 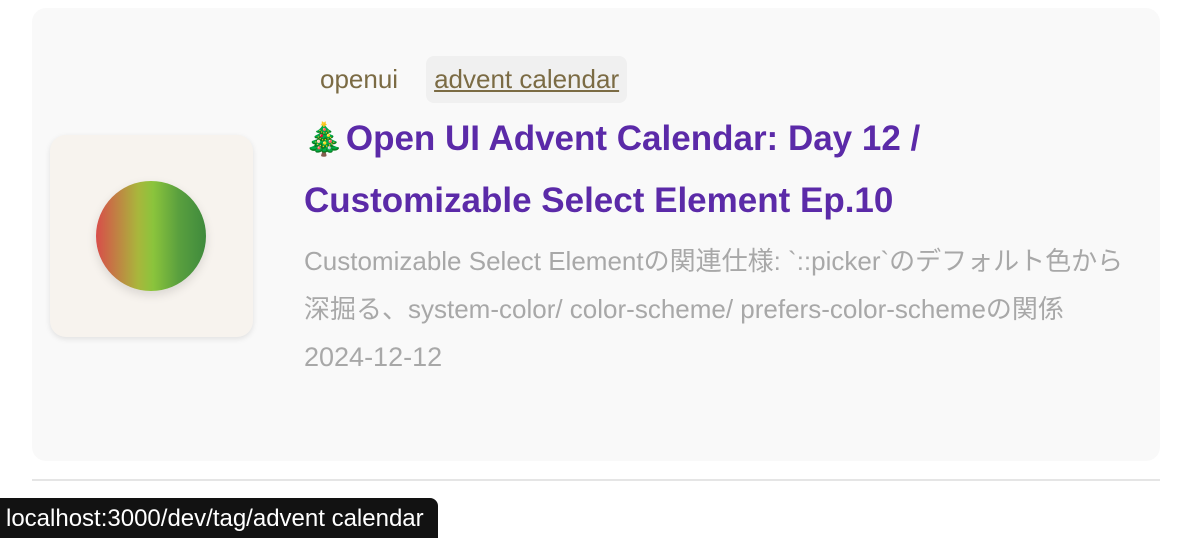 I want to click on status-bar-url: localhost:3000/dev/tag/advent calendar, so click(x=219, y=518).